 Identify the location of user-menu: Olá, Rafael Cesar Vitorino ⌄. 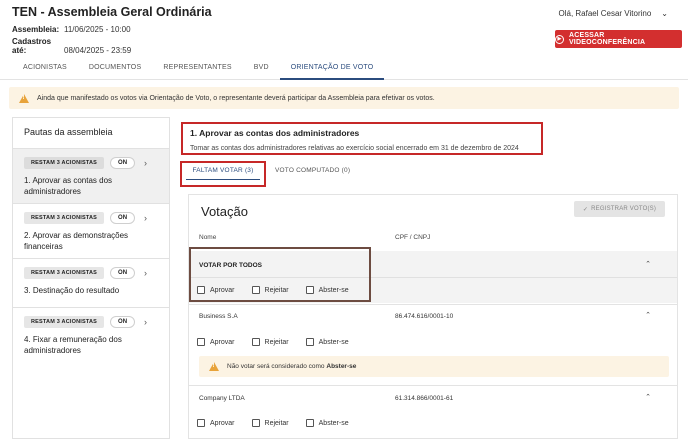
(614, 13).